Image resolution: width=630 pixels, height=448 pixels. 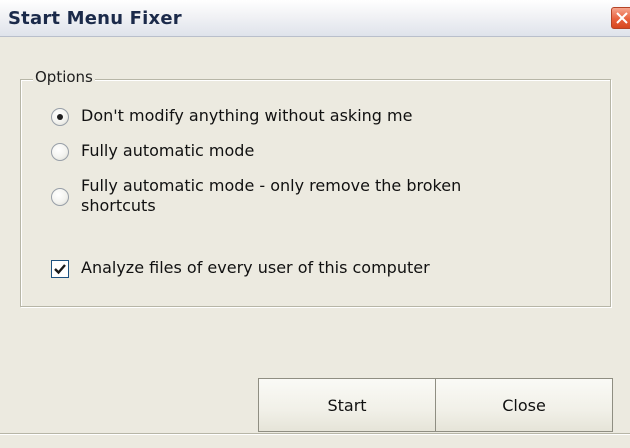 I want to click on radio-dot, so click(x=60, y=117).